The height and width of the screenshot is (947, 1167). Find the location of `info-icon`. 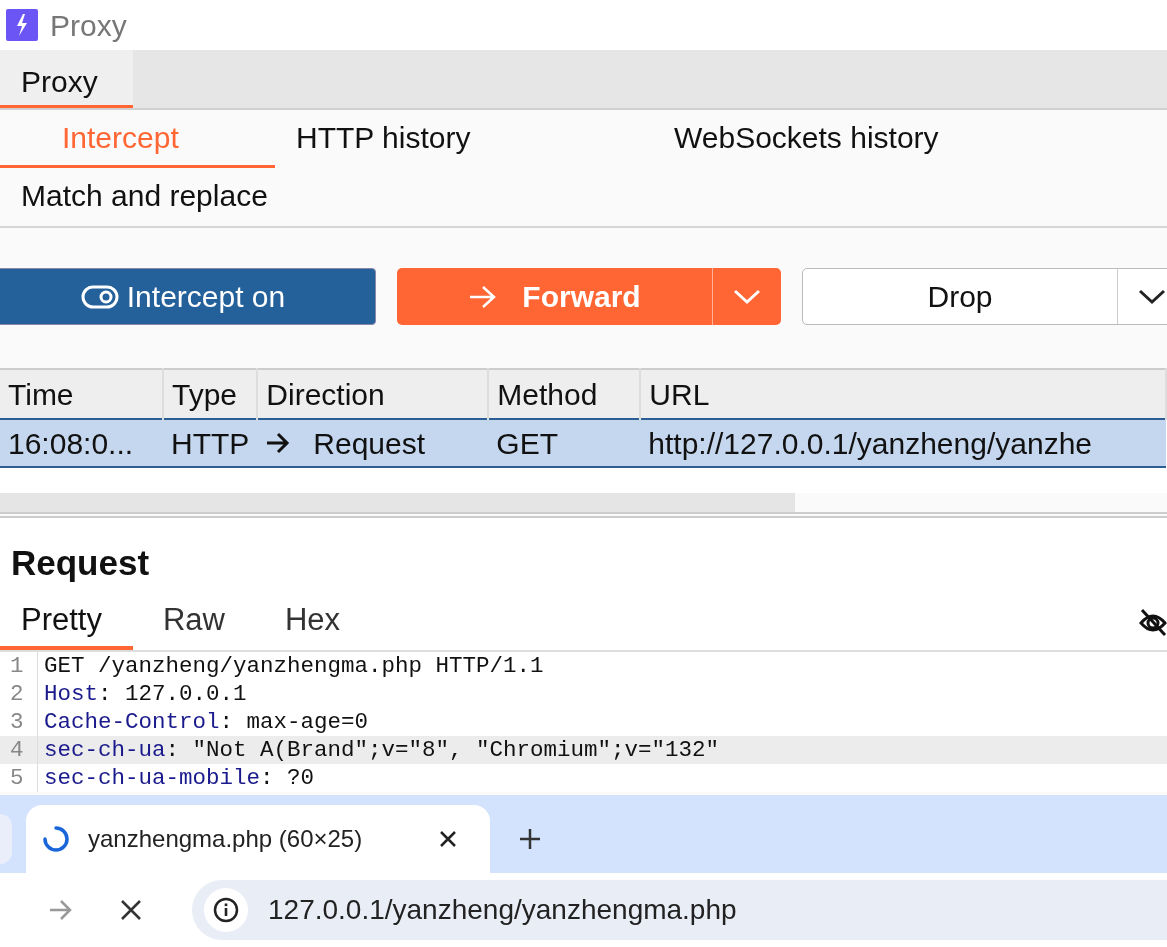

info-icon is located at coordinates (226, 910).